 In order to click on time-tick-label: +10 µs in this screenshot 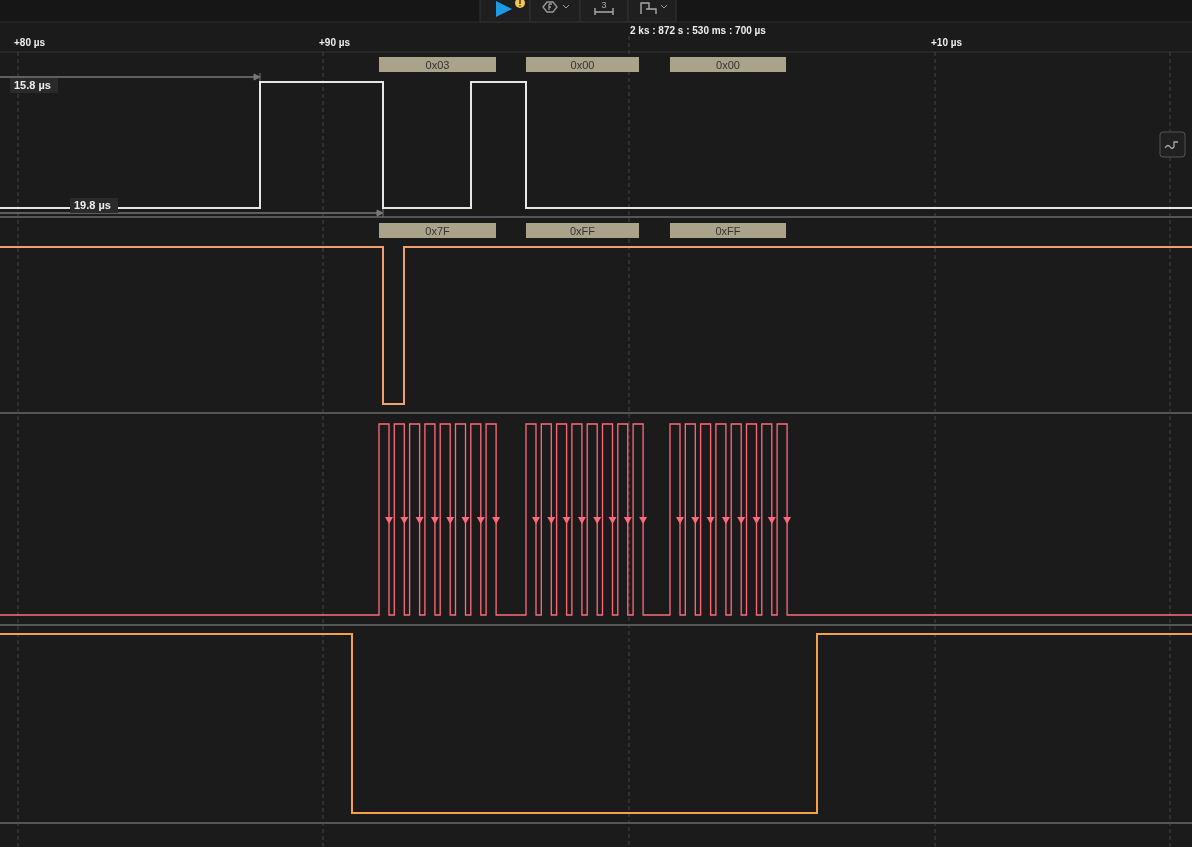, I will do `click(947, 42)`.